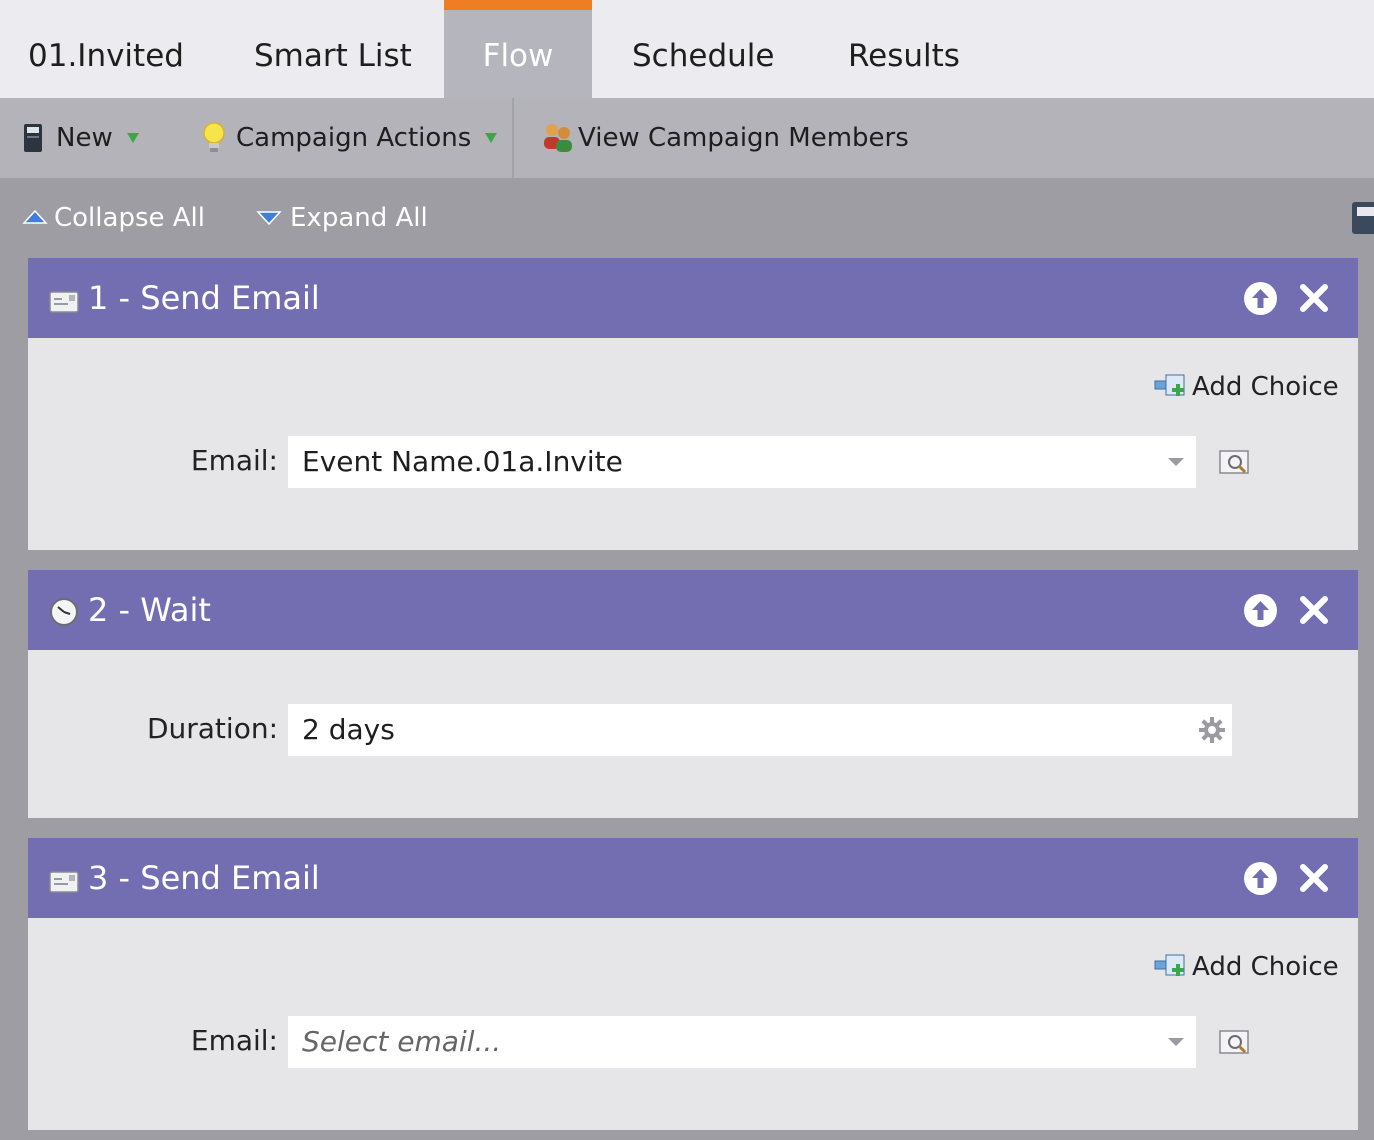 Image resolution: width=1374 pixels, height=1140 pixels. Describe the element at coordinates (359, 218) in the screenshot. I see `expand-all-label: Expand All` at that location.